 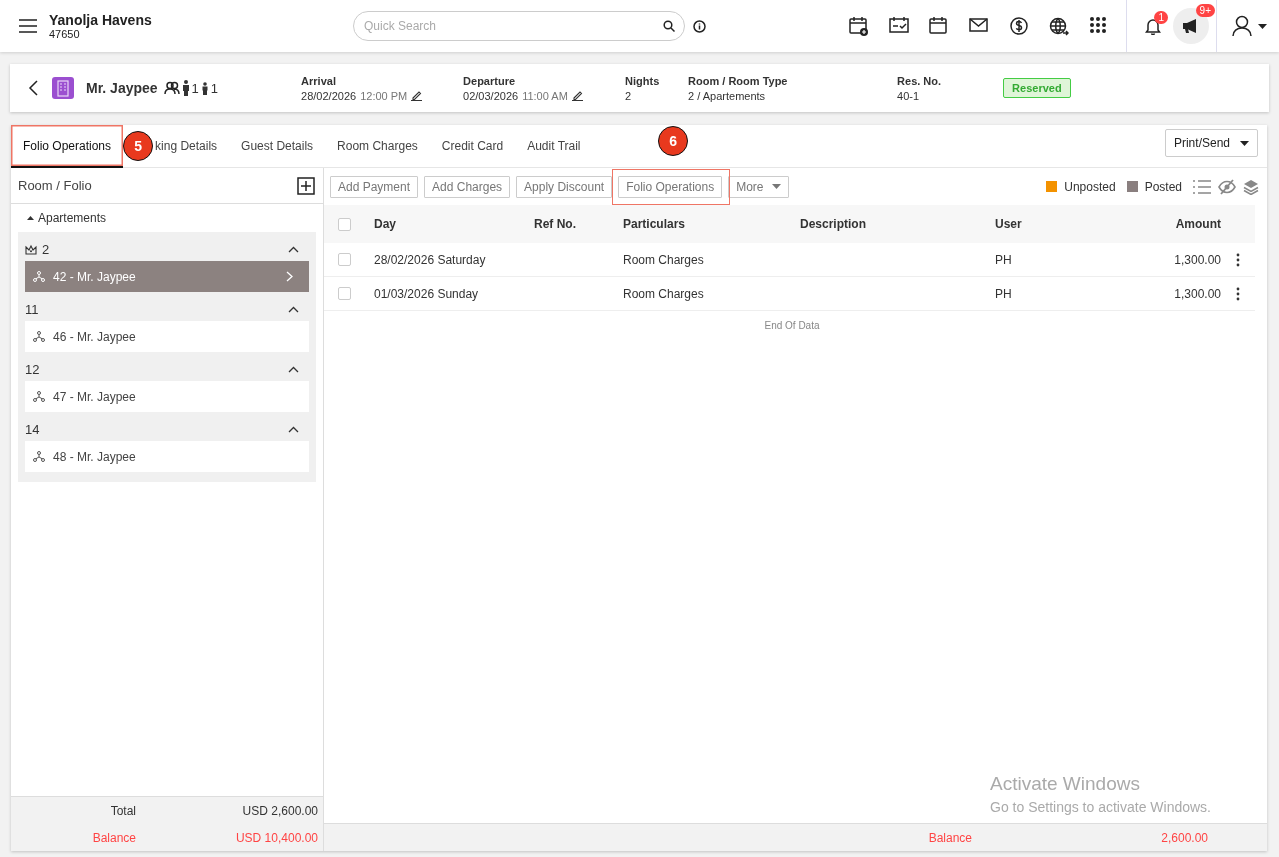 I want to click on info-icon, so click(x=699, y=26).